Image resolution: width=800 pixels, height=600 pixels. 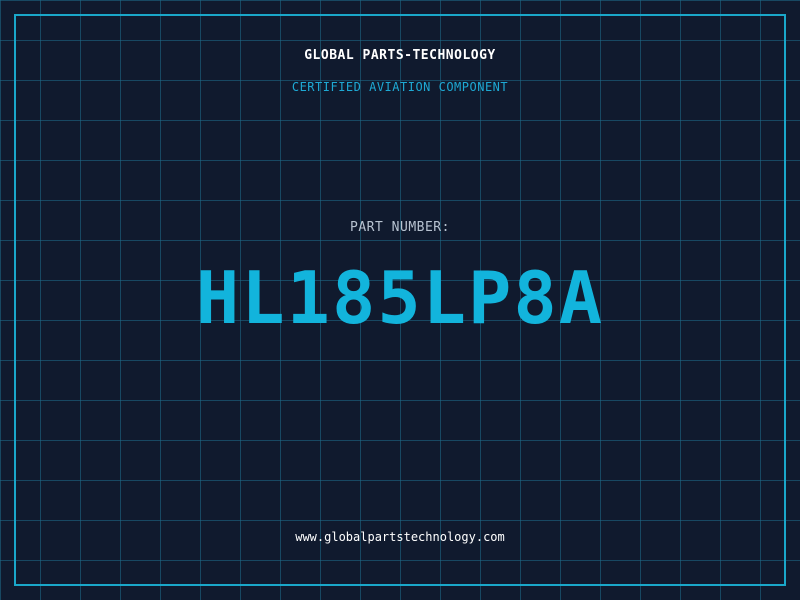 What do you see at coordinates (400, 227) in the screenshot?
I see `part-number-label: PART NUMBER:` at bounding box center [400, 227].